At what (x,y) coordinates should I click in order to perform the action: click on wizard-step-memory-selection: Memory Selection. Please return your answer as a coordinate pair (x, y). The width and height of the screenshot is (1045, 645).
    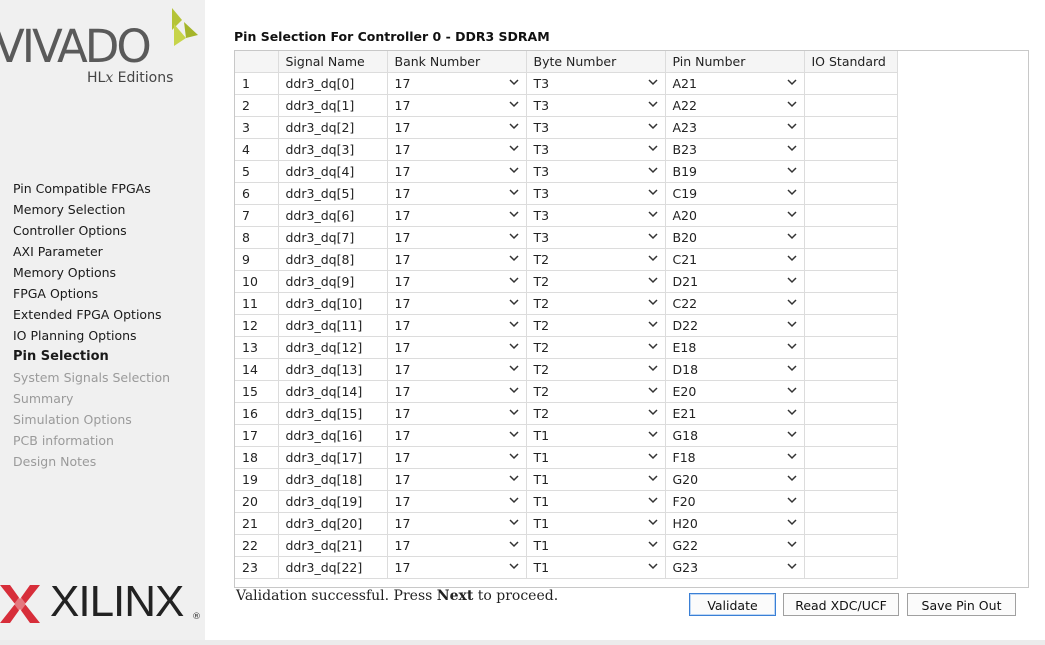
    Looking at the image, I should click on (91, 209).